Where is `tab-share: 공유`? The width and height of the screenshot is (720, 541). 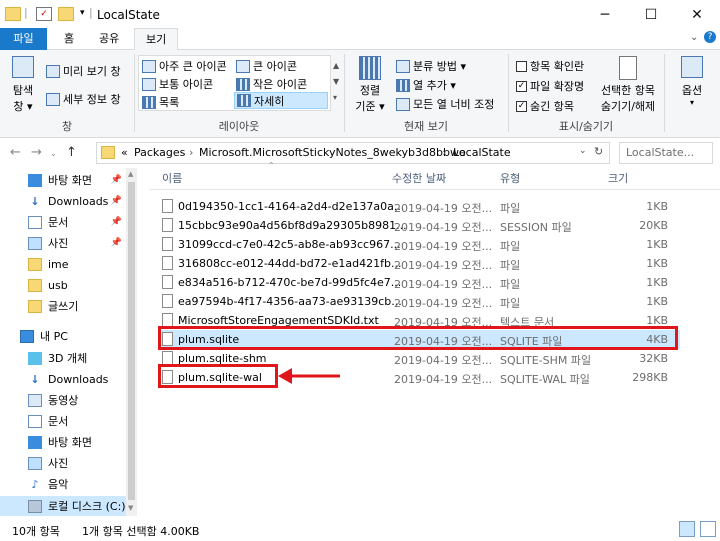
tab-share: 공유 is located at coordinates (109, 39).